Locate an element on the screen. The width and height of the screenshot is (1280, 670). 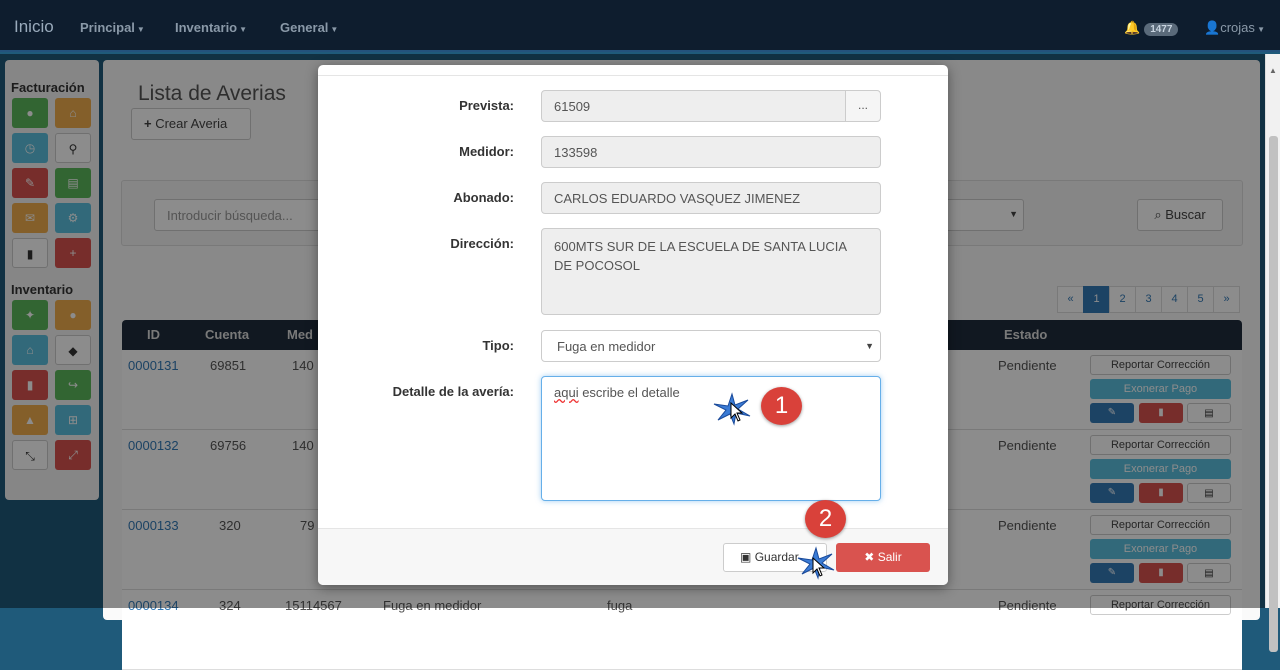
prevista-field: 61509 is located at coordinates (694, 106).